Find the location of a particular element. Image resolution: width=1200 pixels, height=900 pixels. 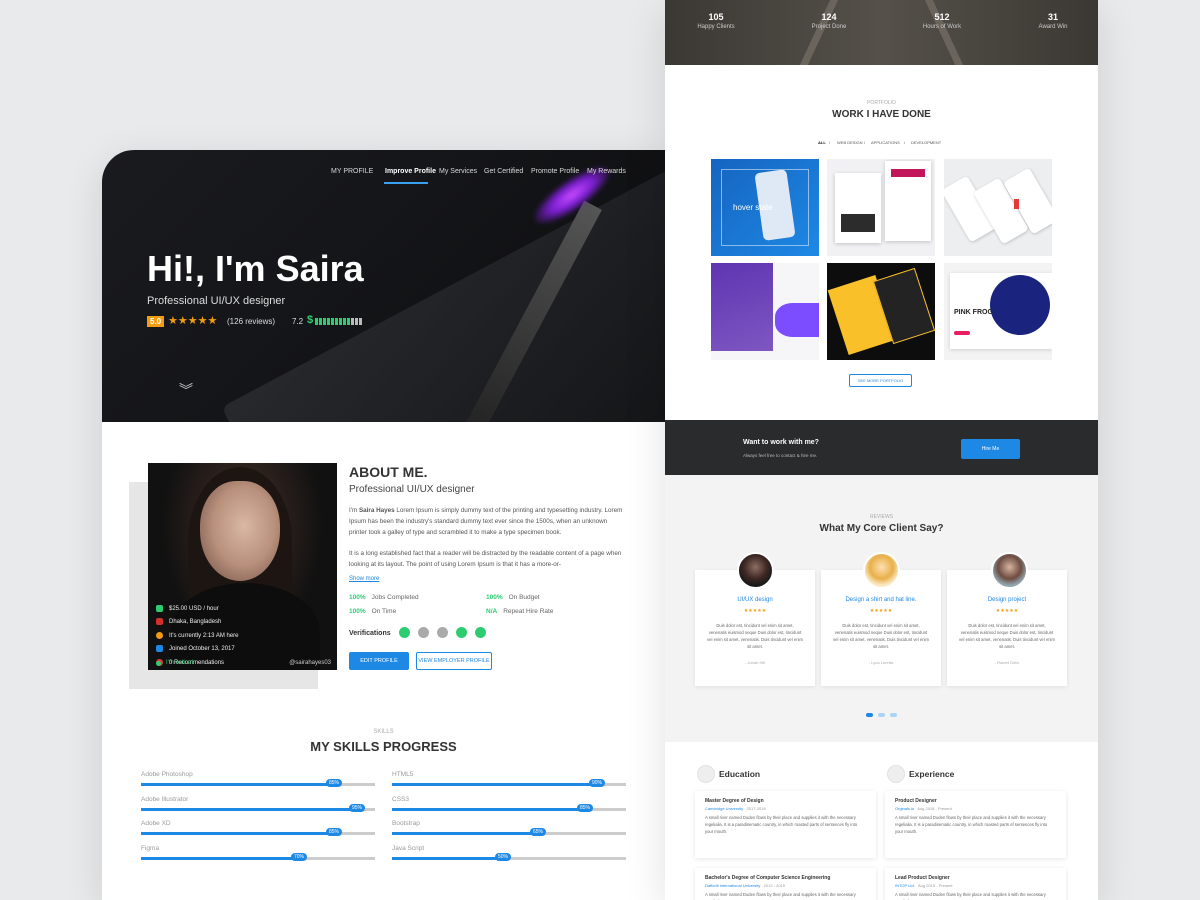

hero-subtitle: Professional UI/UX designer is located at coordinates (216, 301).